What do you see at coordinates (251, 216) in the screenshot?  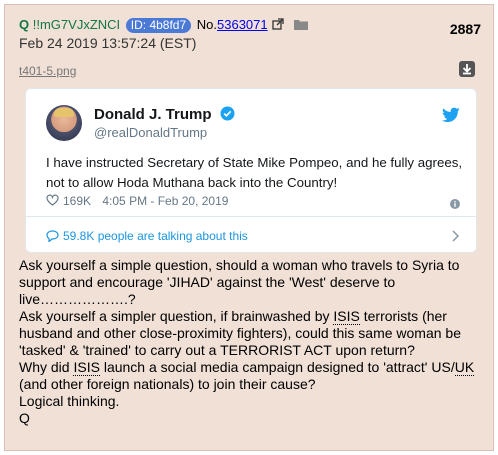 I see `tweet-divider` at bounding box center [251, 216].